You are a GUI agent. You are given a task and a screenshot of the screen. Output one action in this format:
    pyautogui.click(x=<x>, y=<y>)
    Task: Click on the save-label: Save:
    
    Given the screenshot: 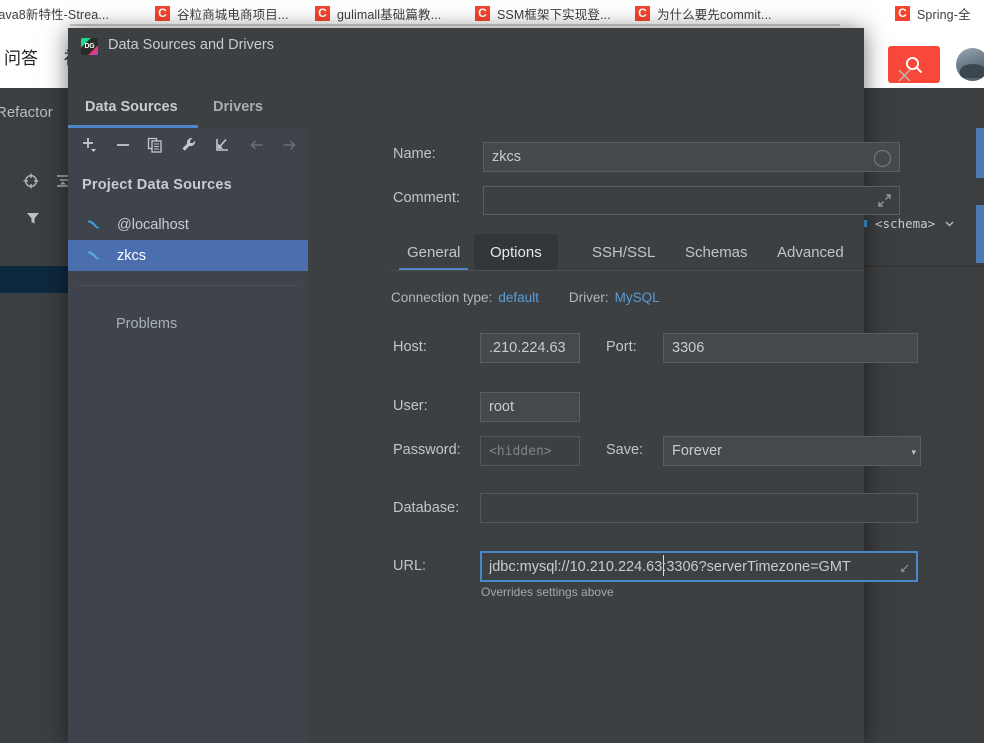 What is the action you would take?
    pyautogui.click(x=625, y=450)
    